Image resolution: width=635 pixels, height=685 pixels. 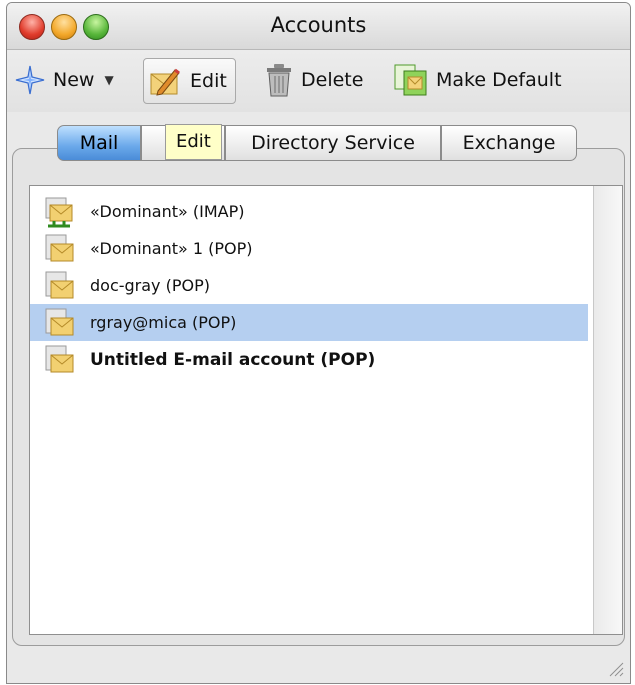 I want to click on edit-button: Edit, so click(x=189, y=81).